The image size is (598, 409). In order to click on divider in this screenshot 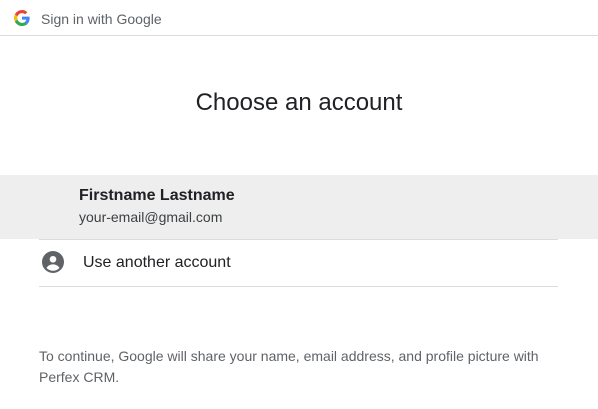, I will do `click(298, 286)`.